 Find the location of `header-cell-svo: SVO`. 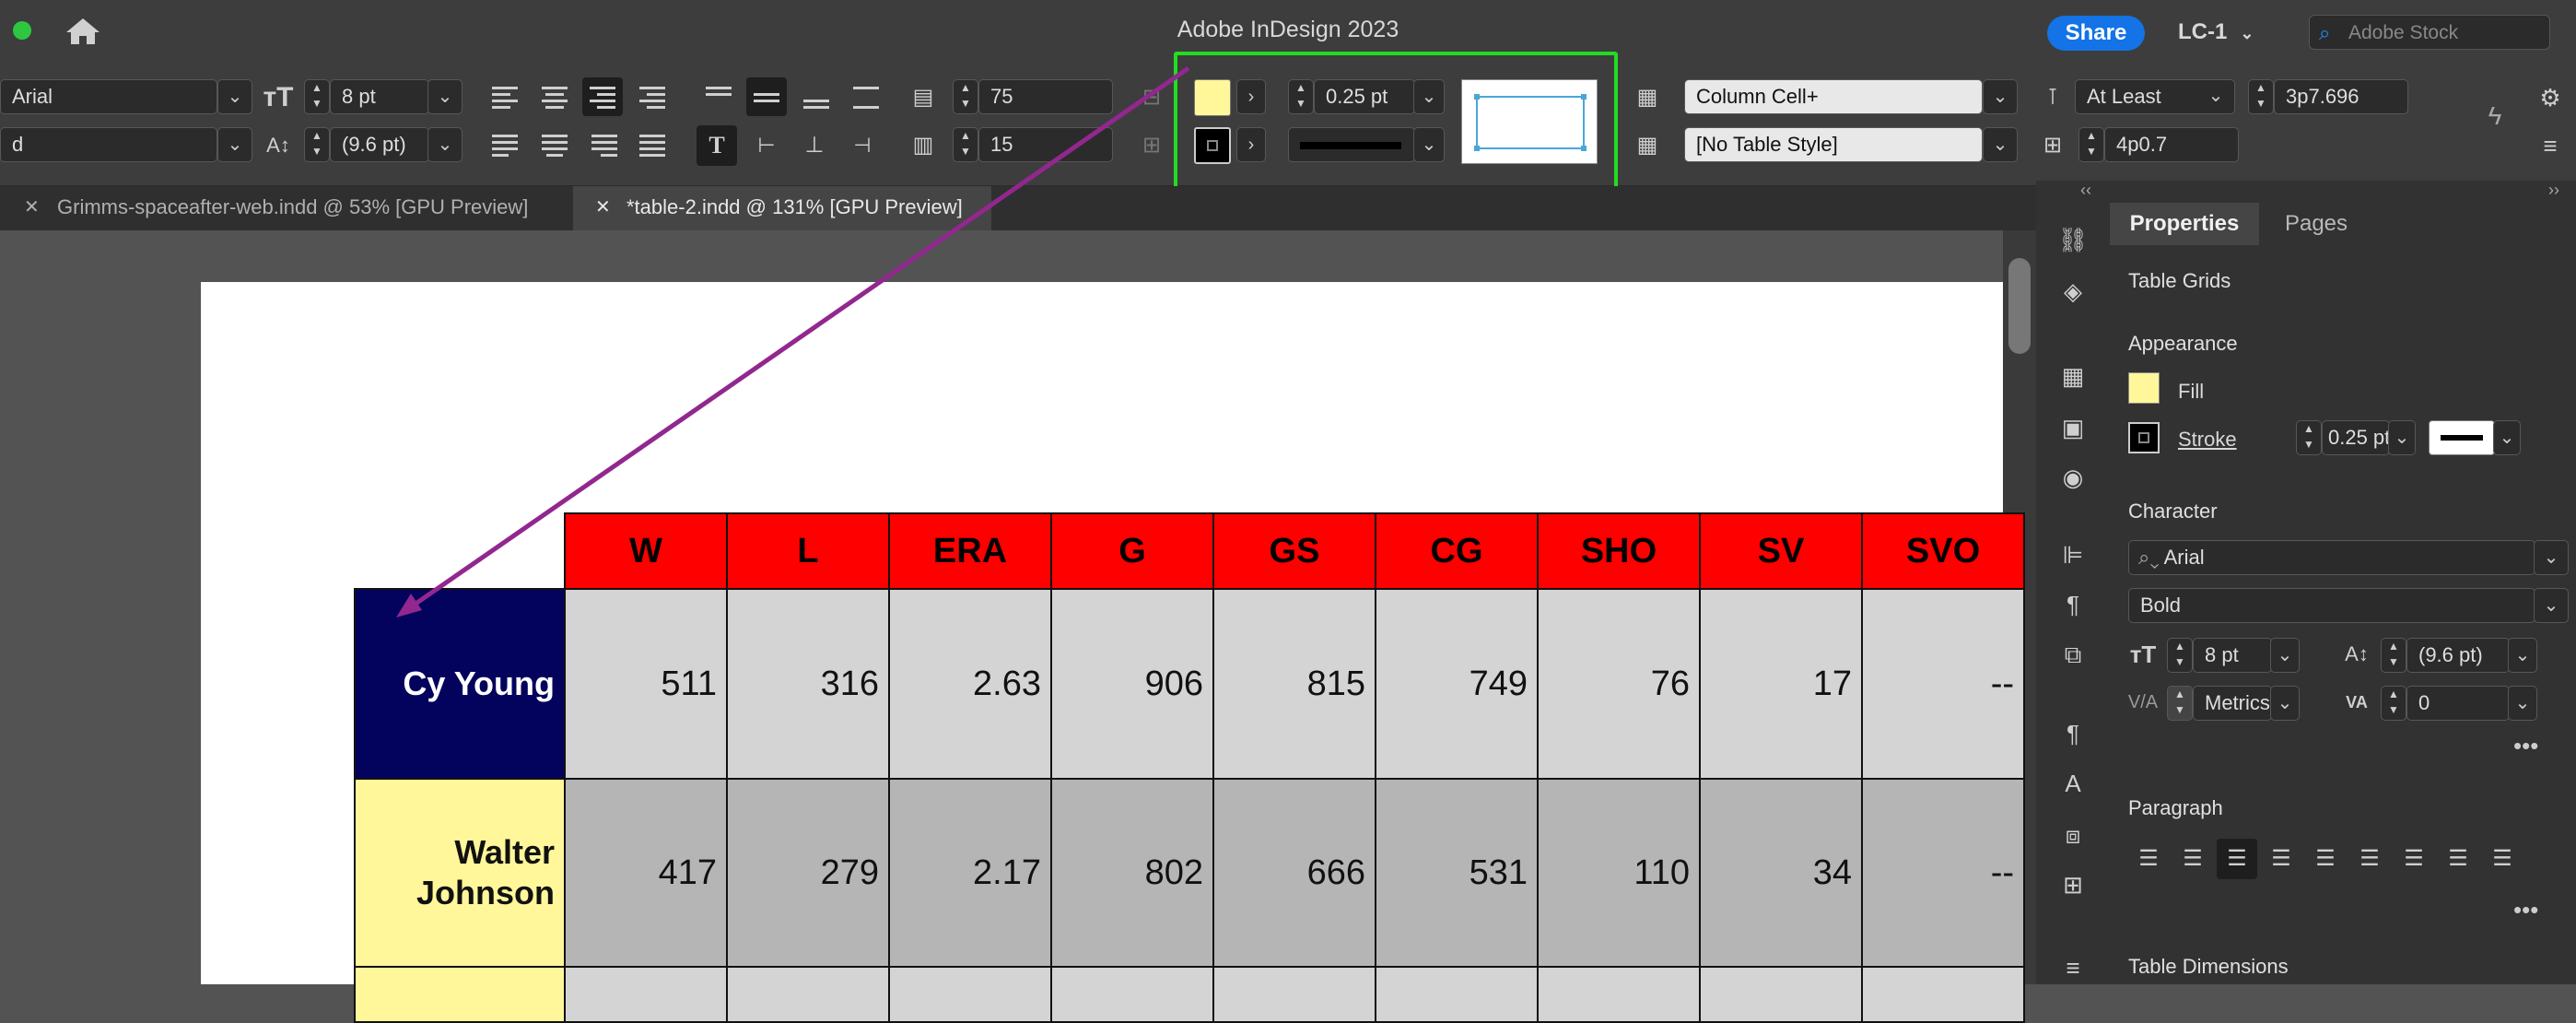

header-cell-svo: SVO is located at coordinates (1943, 551).